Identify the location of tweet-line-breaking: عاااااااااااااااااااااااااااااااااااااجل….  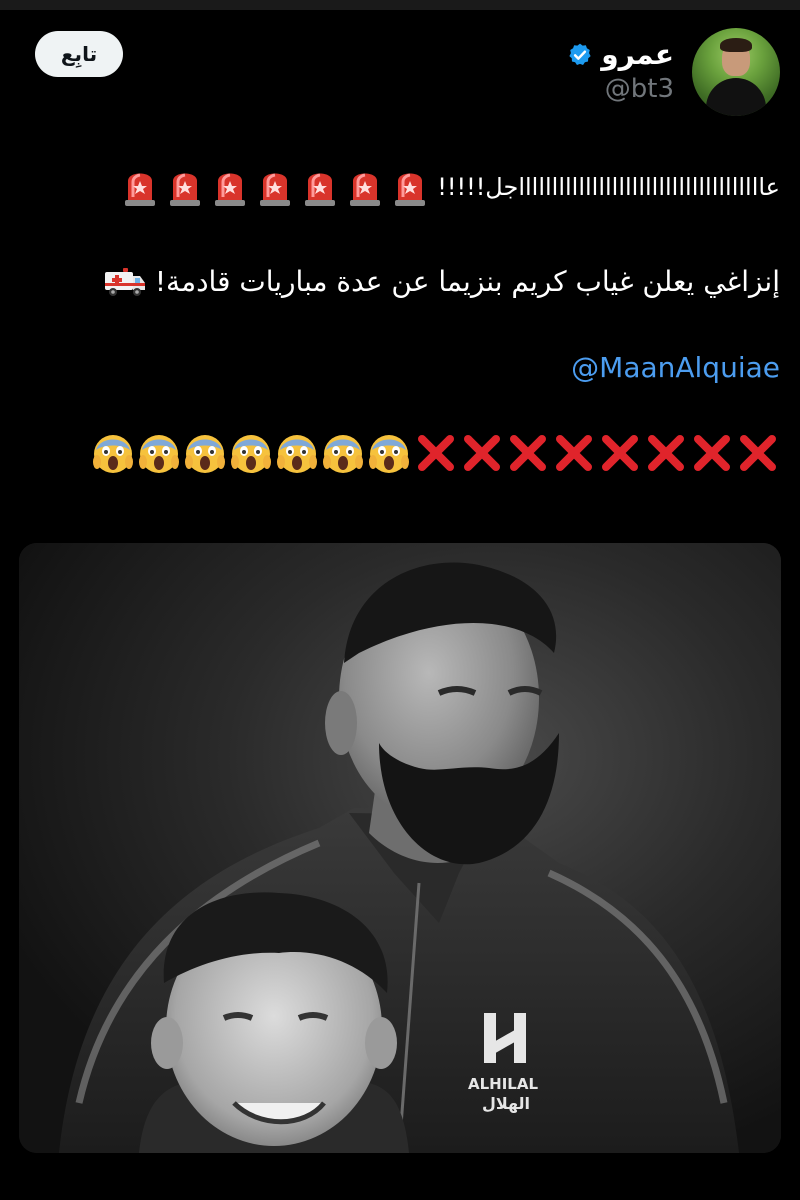
(400, 187).